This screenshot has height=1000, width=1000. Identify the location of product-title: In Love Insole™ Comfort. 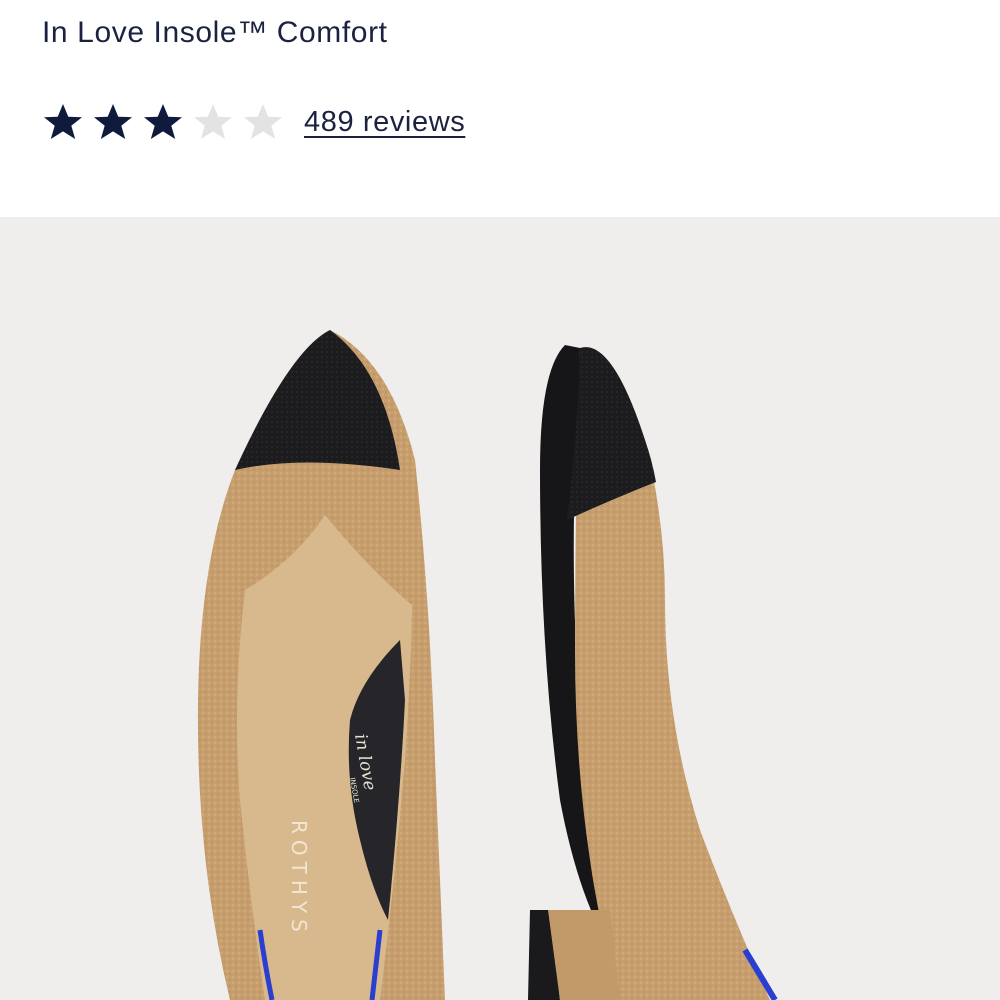
(215, 32).